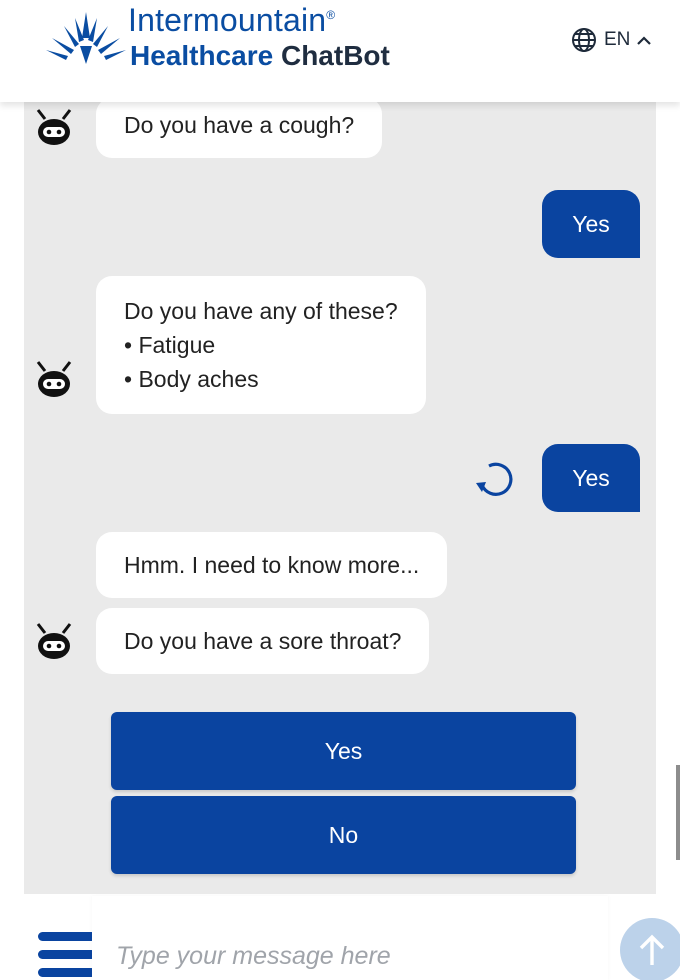 Image resolution: width=680 pixels, height=980 pixels. What do you see at coordinates (261, 311) in the screenshot?
I see `bot-message-line: Do you have any of these?` at bounding box center [261, 311].